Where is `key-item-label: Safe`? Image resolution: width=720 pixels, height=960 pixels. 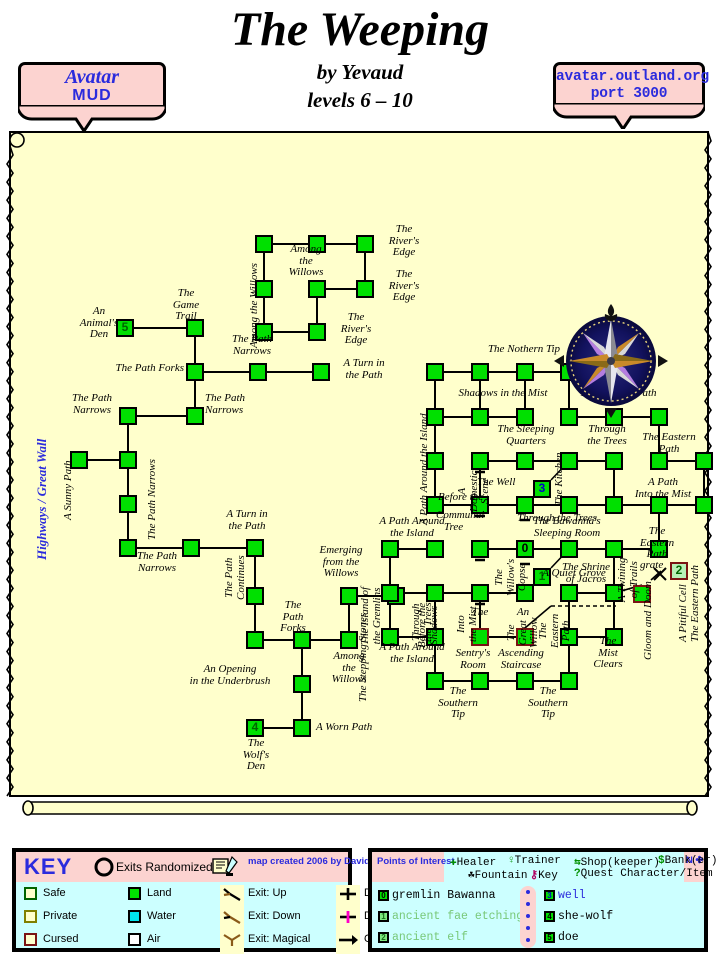
key-item-label: Safe is located at coordinates (54, 893).